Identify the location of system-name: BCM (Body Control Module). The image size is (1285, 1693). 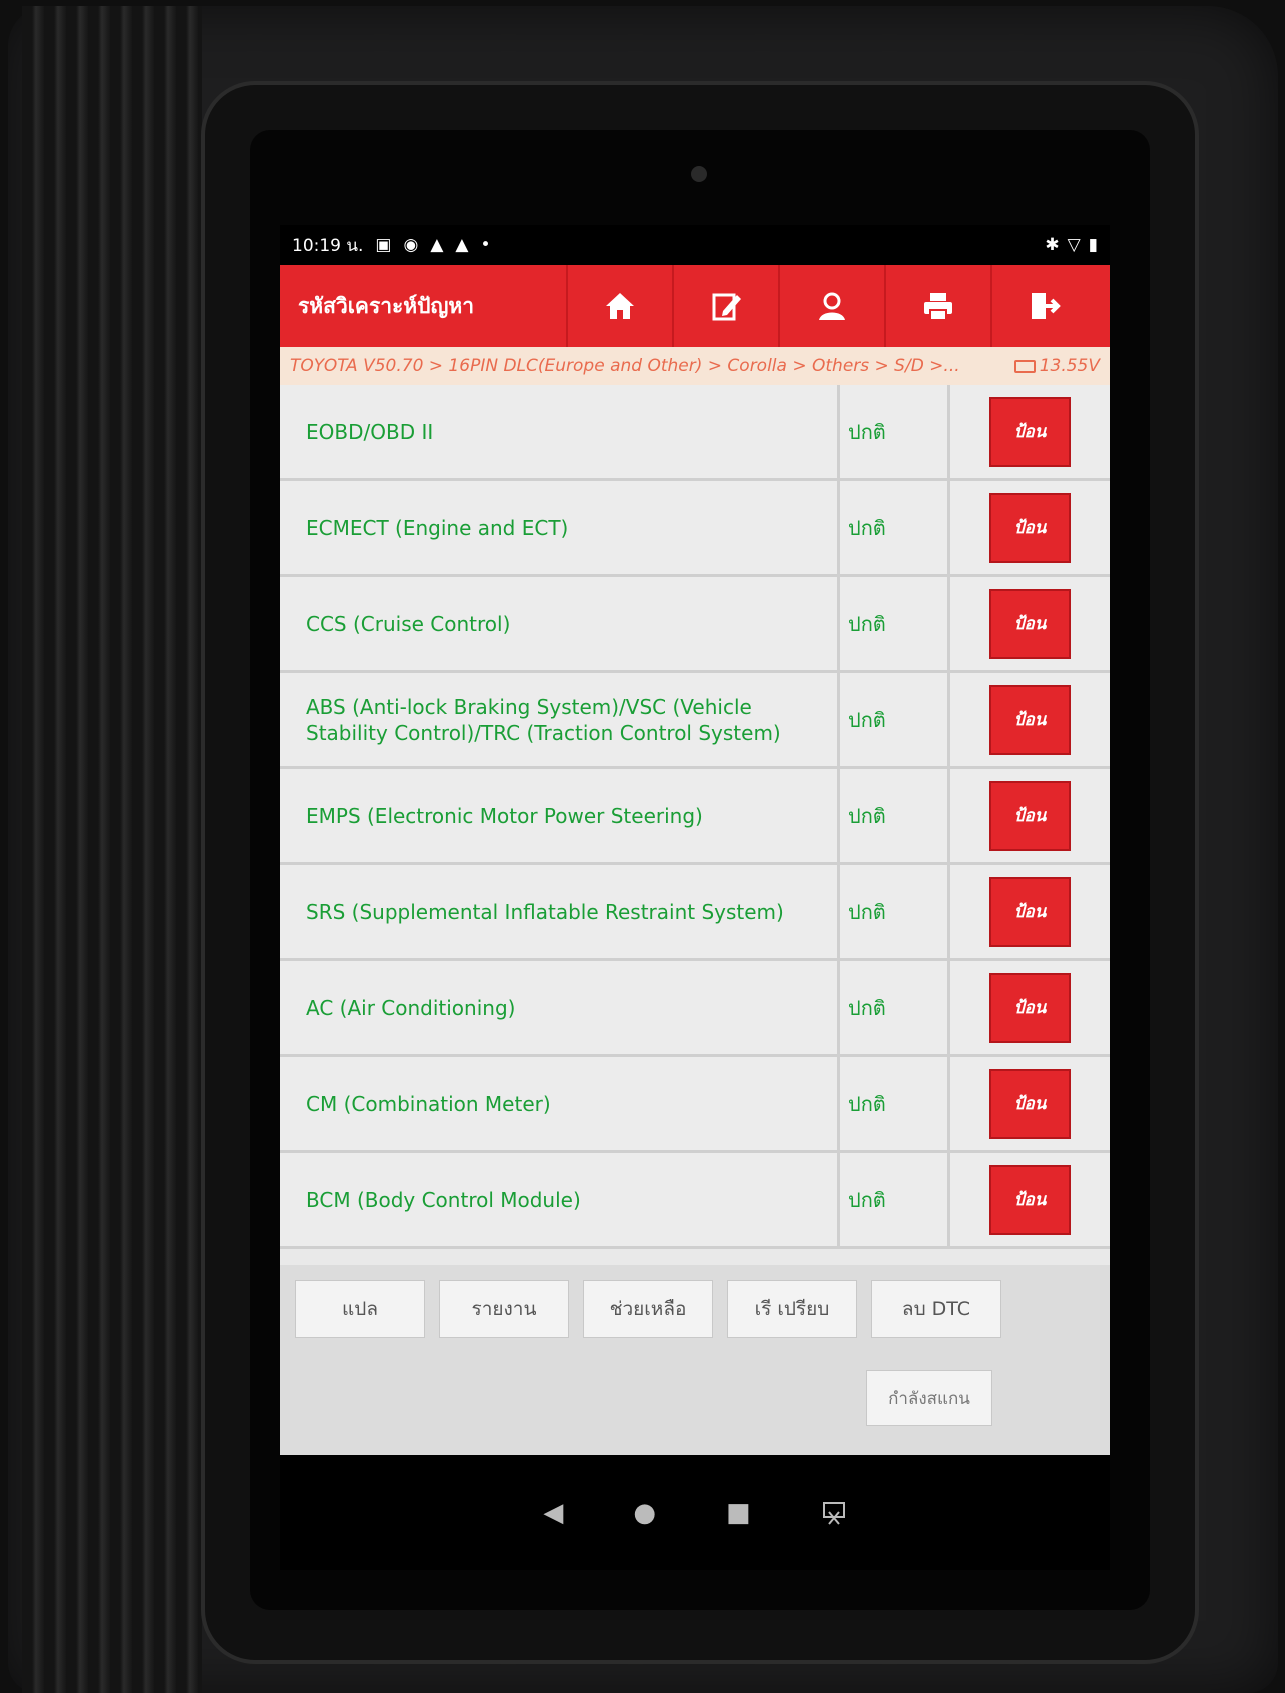
(560, 1199).